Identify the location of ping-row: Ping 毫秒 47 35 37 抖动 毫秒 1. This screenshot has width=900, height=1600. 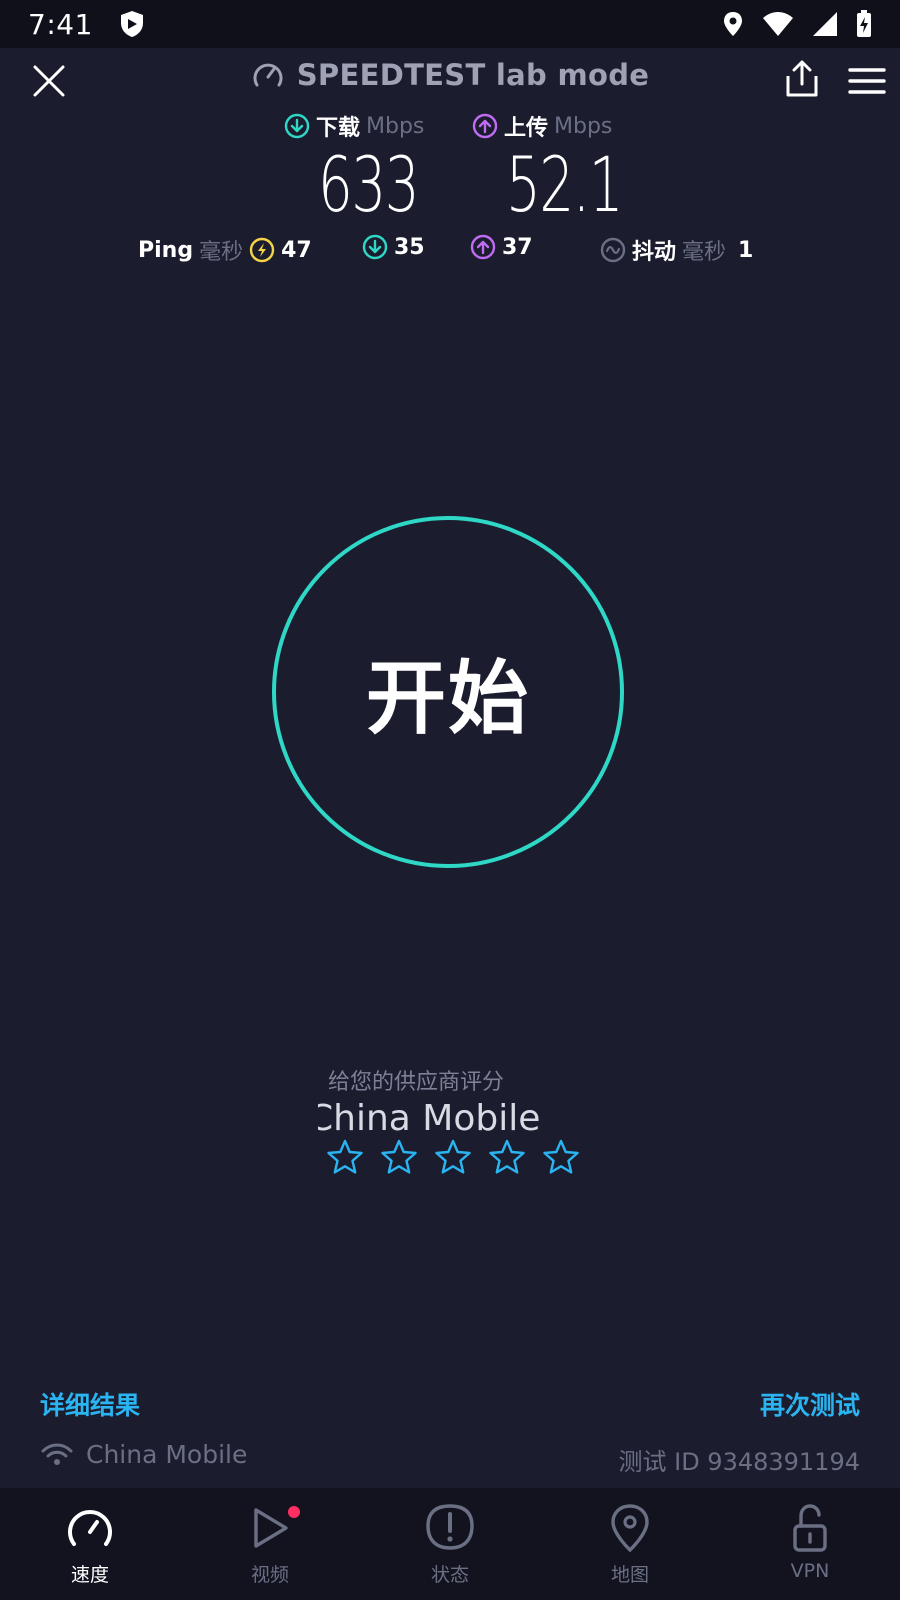
(450, 250).